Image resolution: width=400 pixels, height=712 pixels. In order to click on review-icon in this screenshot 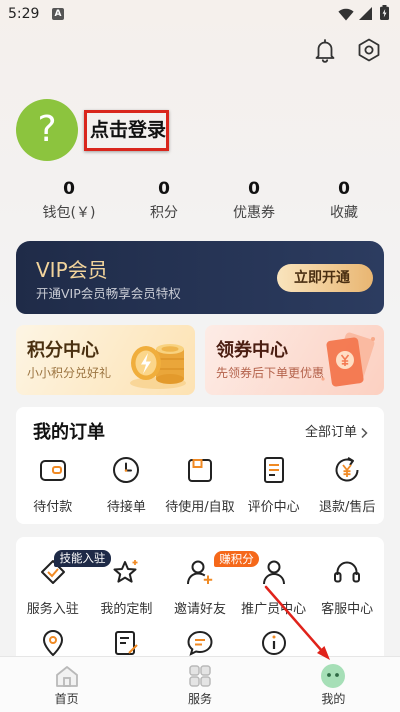, I will do `click(273, 470)`.